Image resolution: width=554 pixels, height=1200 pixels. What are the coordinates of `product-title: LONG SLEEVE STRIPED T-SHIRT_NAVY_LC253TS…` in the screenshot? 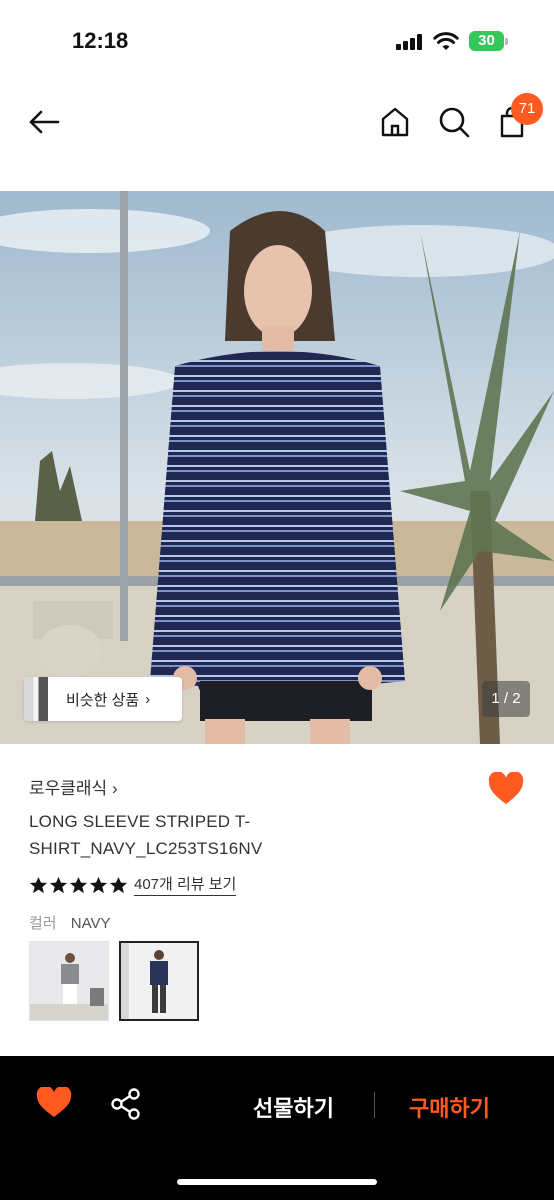 It's located at (146, 835).